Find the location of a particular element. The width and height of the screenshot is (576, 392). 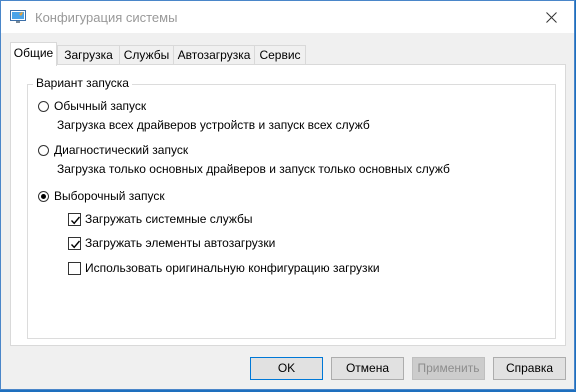

help-button: Справка is located at coordinates (529, 368).